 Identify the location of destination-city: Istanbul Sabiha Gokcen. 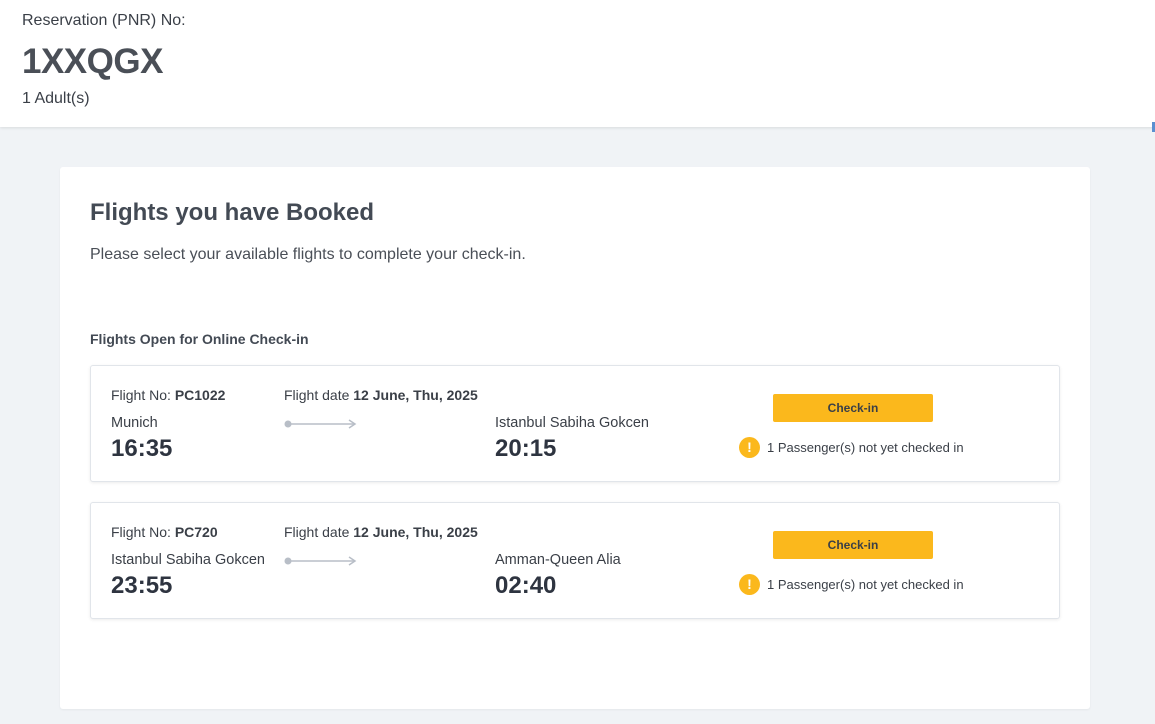
(572, 423).